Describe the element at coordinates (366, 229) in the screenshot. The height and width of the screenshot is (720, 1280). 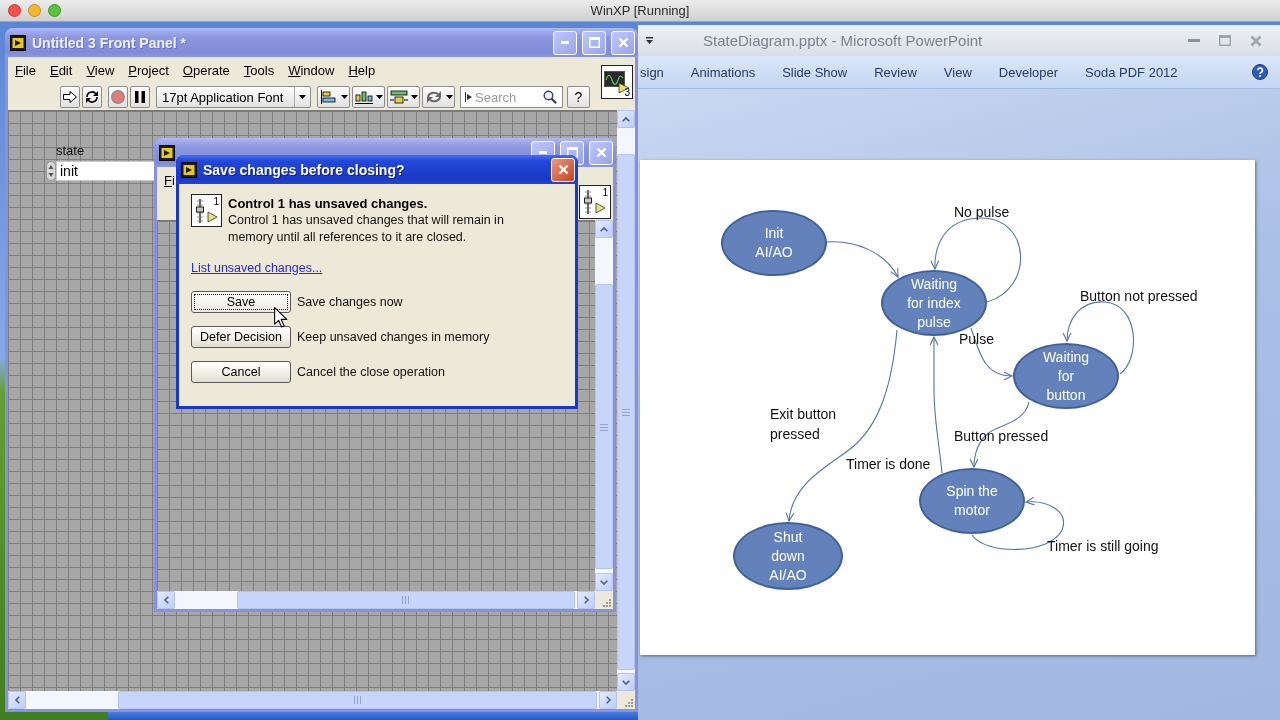
I see `dialog-message: Control 1 has unsaved changes that will remain in memory until all references to it are closed.` at that location.